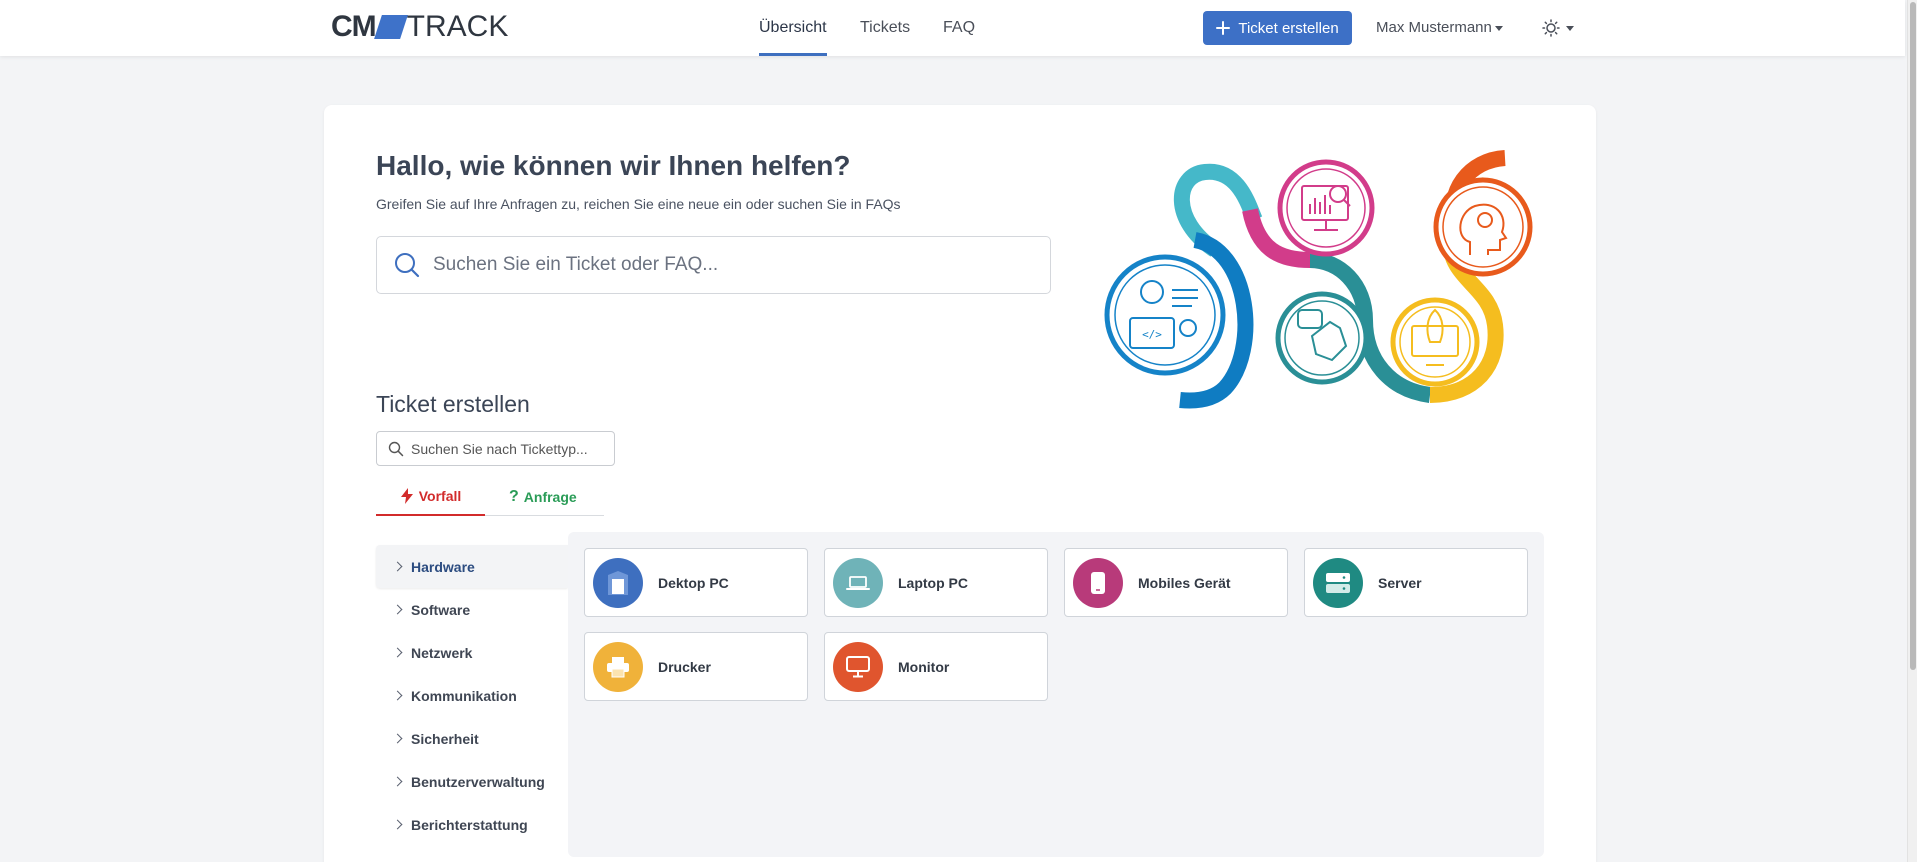 The image size is (1917, 862). I want to click on bolt-icon, so click(406, 496).